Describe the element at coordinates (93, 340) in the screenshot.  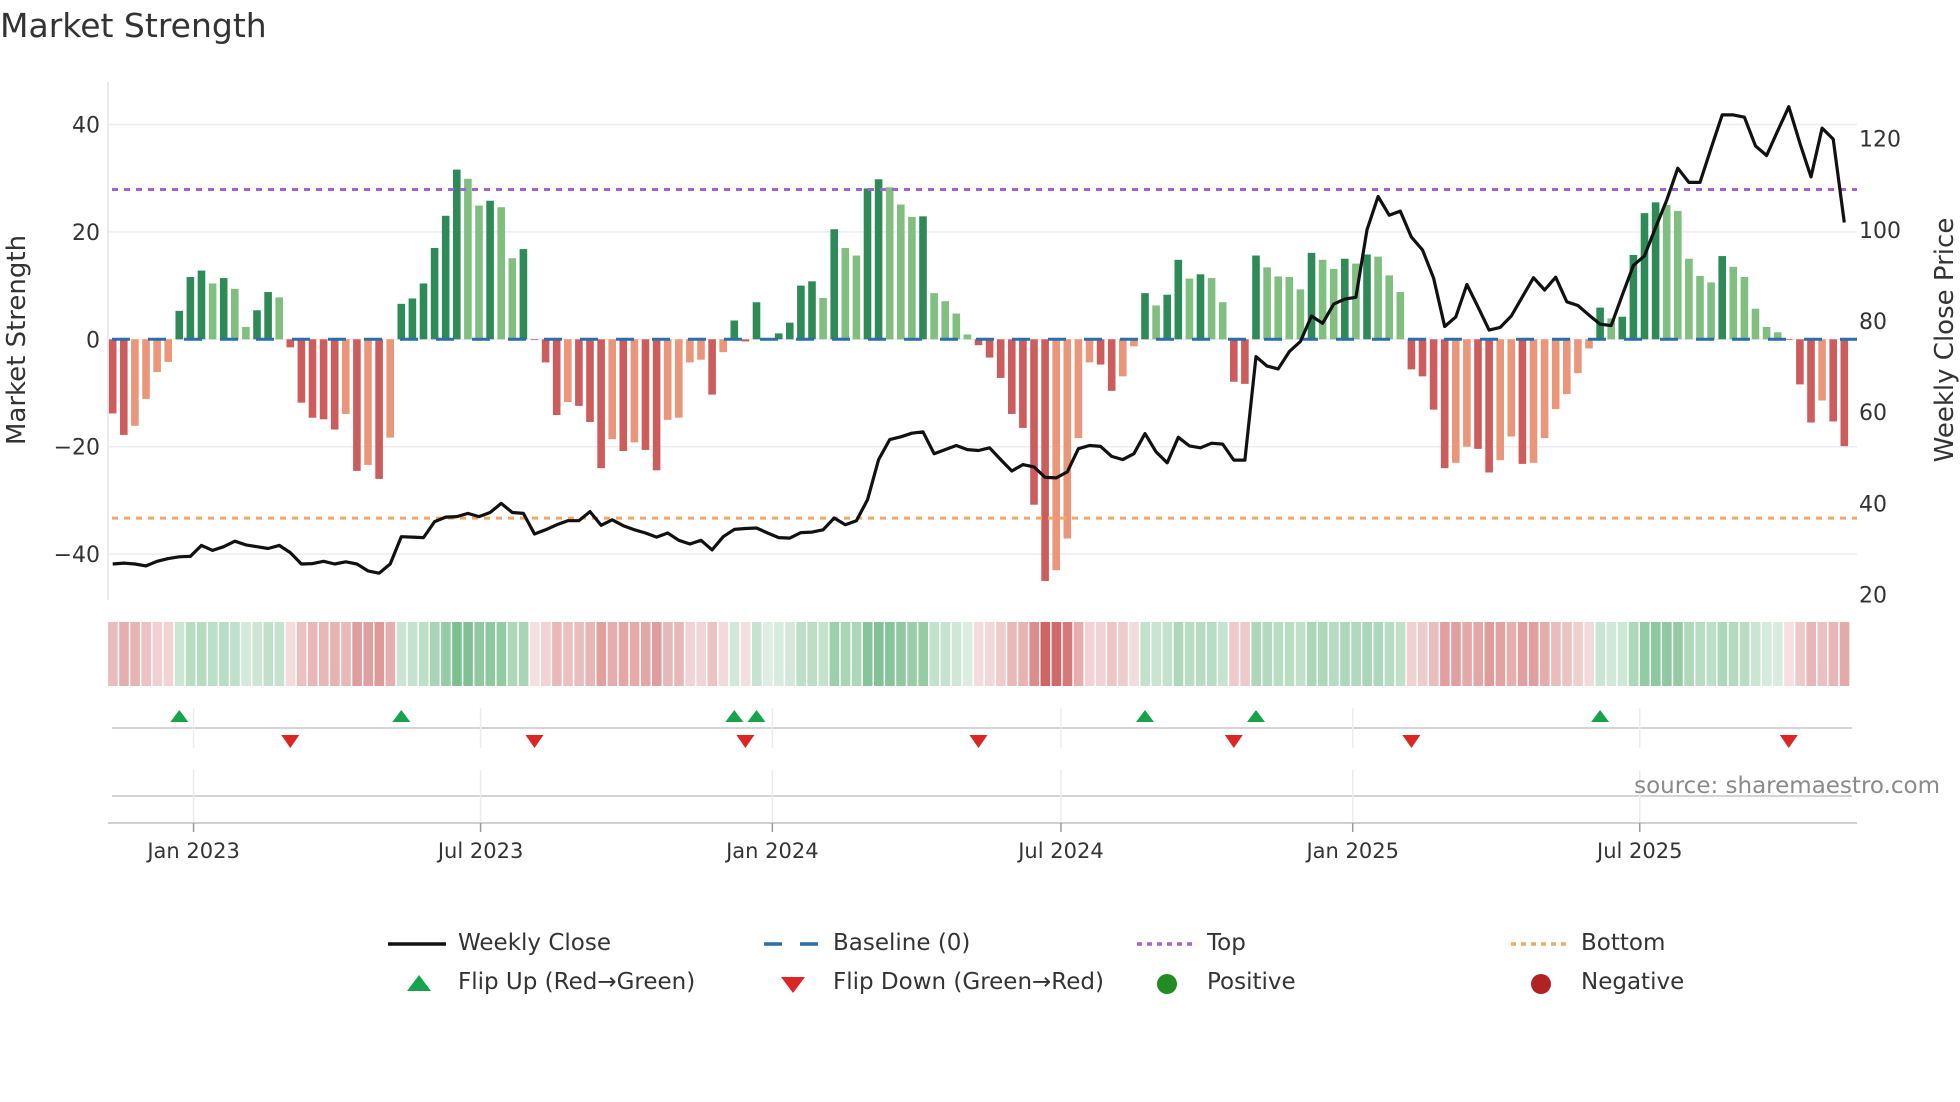
I see `y-tick-label: 0` at that location.